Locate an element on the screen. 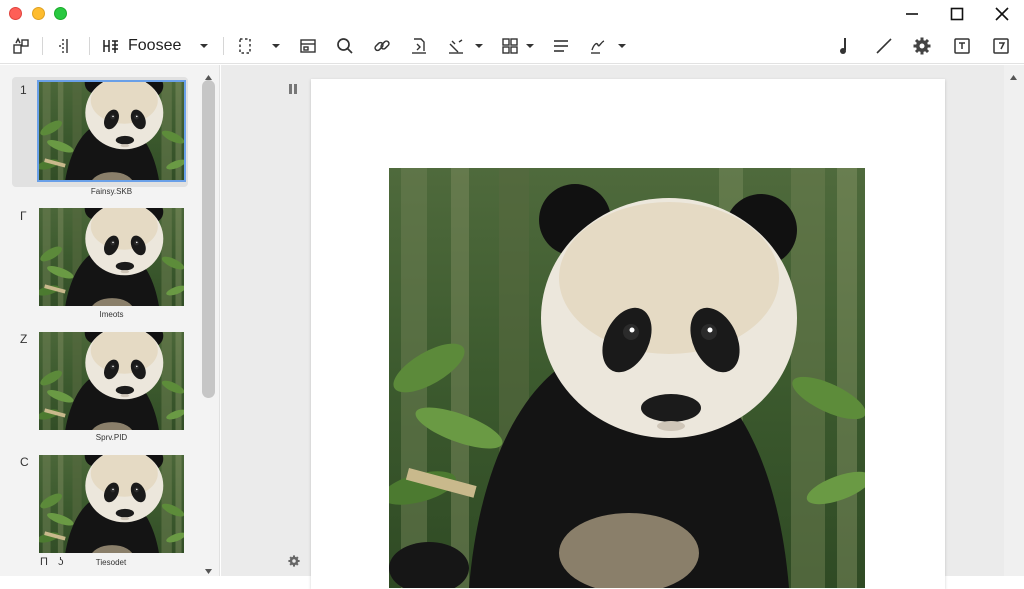  scrollbar-thumb is located at coordinates (208, 239).